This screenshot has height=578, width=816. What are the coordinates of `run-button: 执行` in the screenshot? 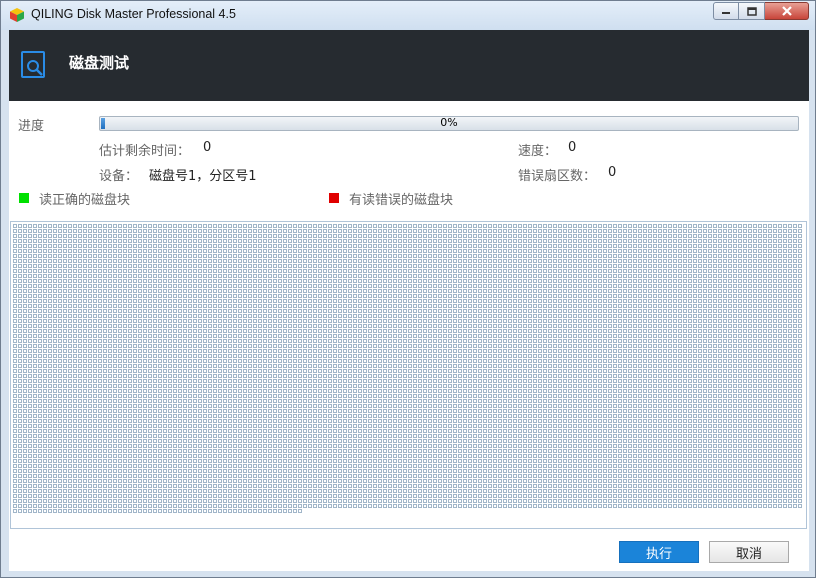 It's located at (659, 552).